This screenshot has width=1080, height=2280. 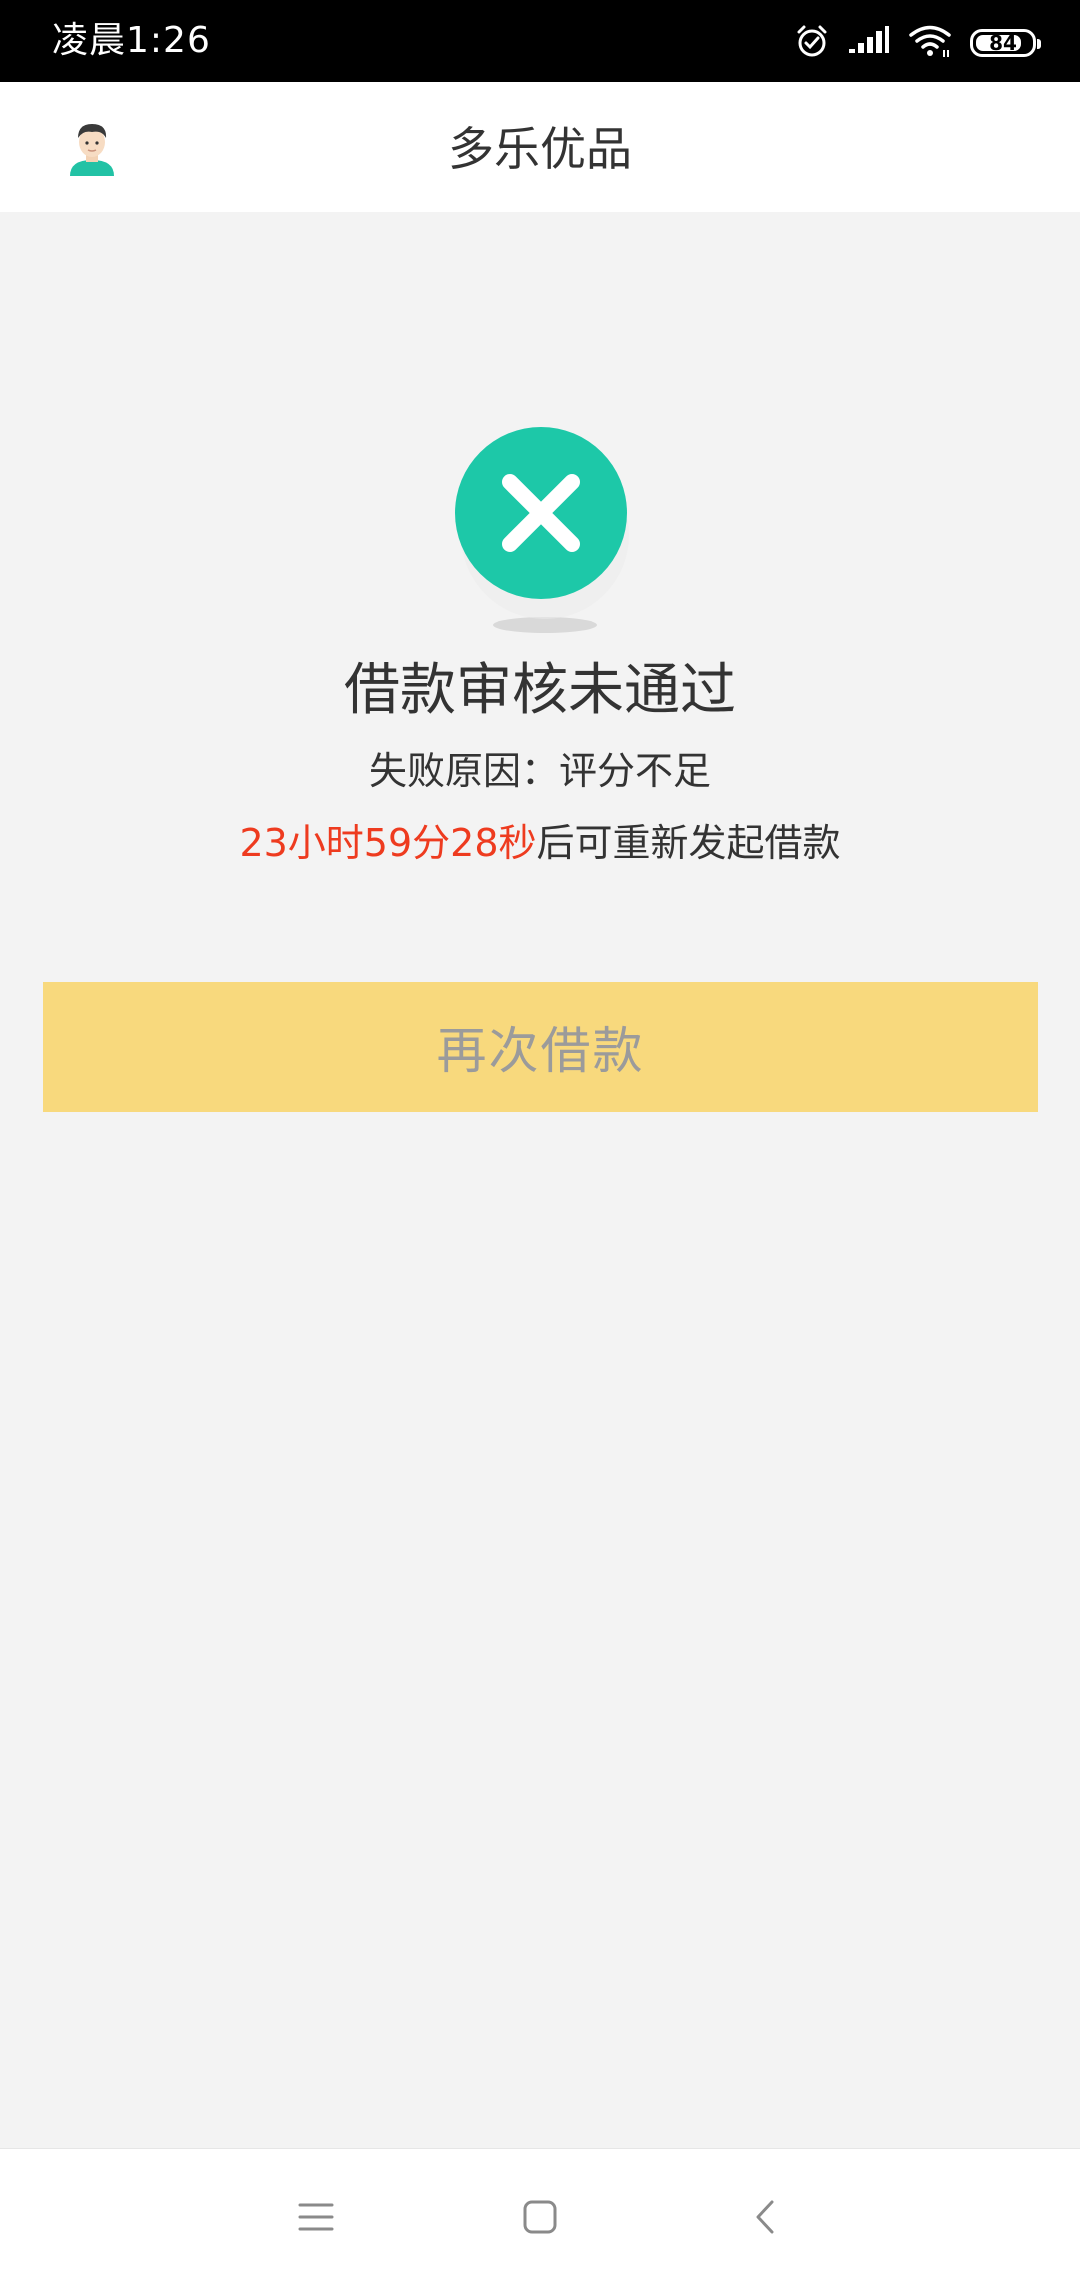 I want to click on borrow-again-button: 再次借款, so click(x=540, y=1047).